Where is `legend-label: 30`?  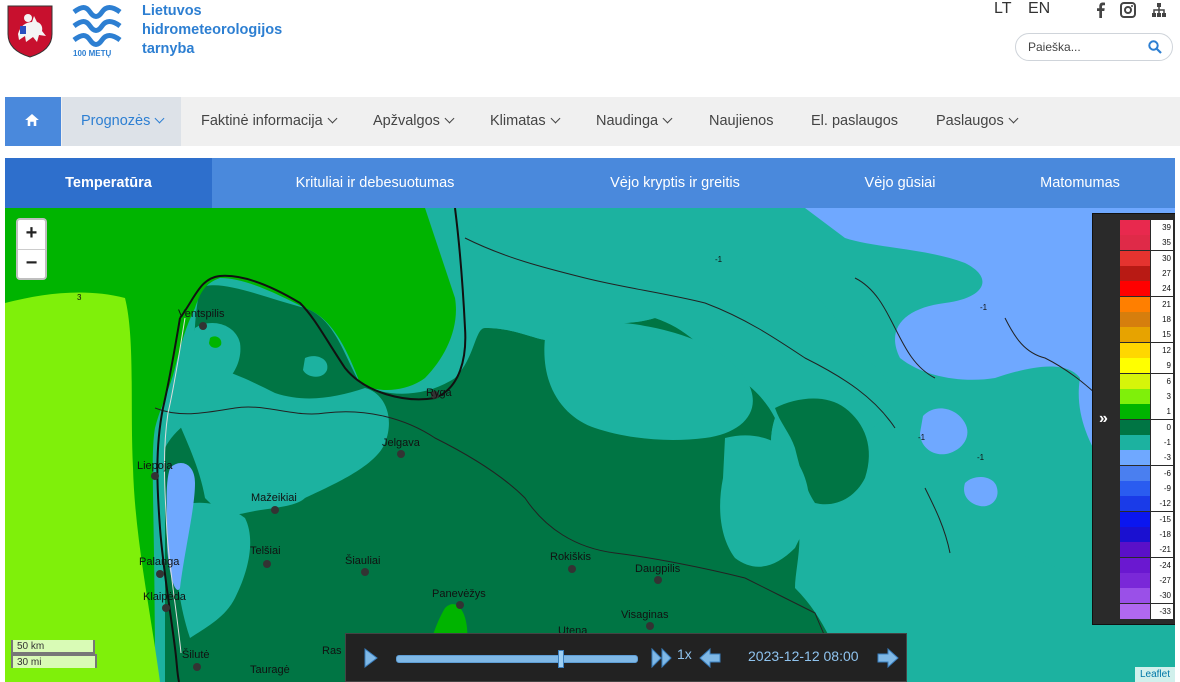
legend-label: 30 is located at coordinates (1162, 258).